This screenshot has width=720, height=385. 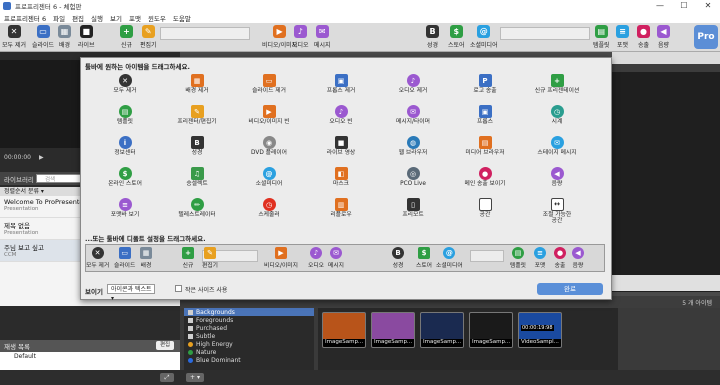 I want to click on toolbar-template-button: ▤ 템플릿, so click(x=601, y=37).